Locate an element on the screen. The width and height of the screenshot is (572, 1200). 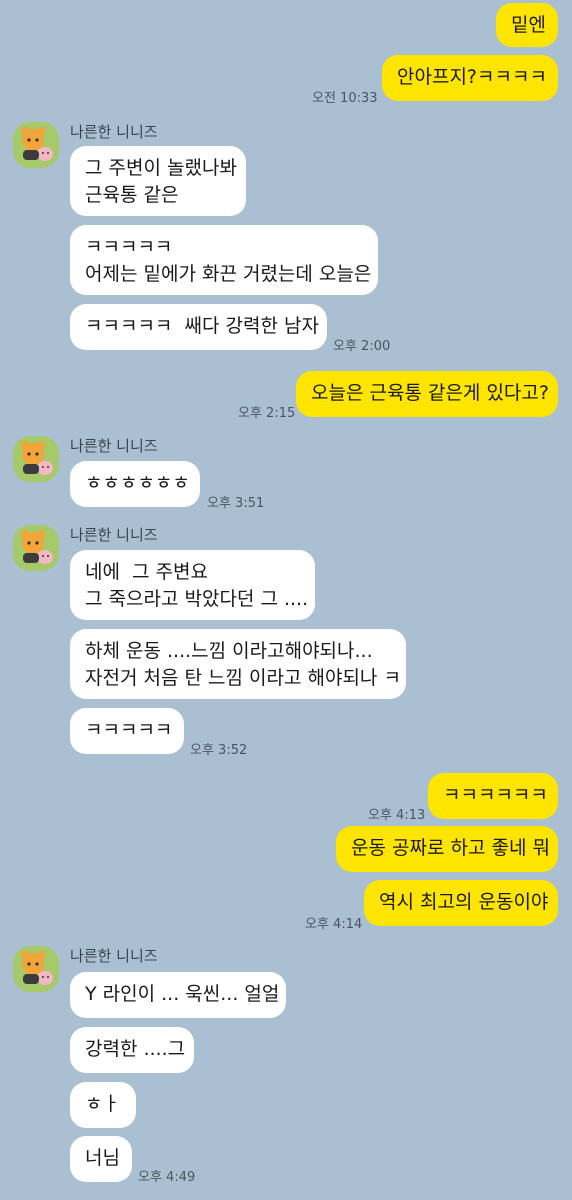
message-time: 오후 2:00 is located at coordinates (362, 346).